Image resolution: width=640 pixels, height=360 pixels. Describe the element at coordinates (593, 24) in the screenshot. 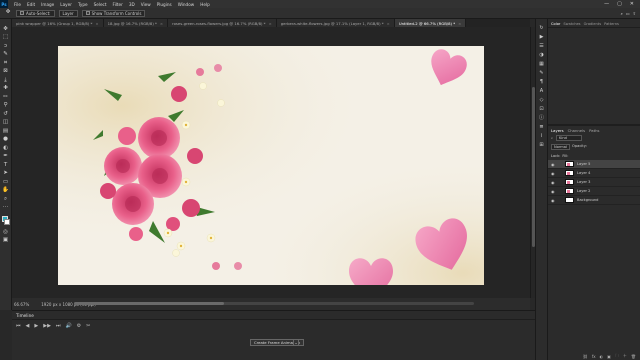

I see `tab-gradients: Gradients` at that location.